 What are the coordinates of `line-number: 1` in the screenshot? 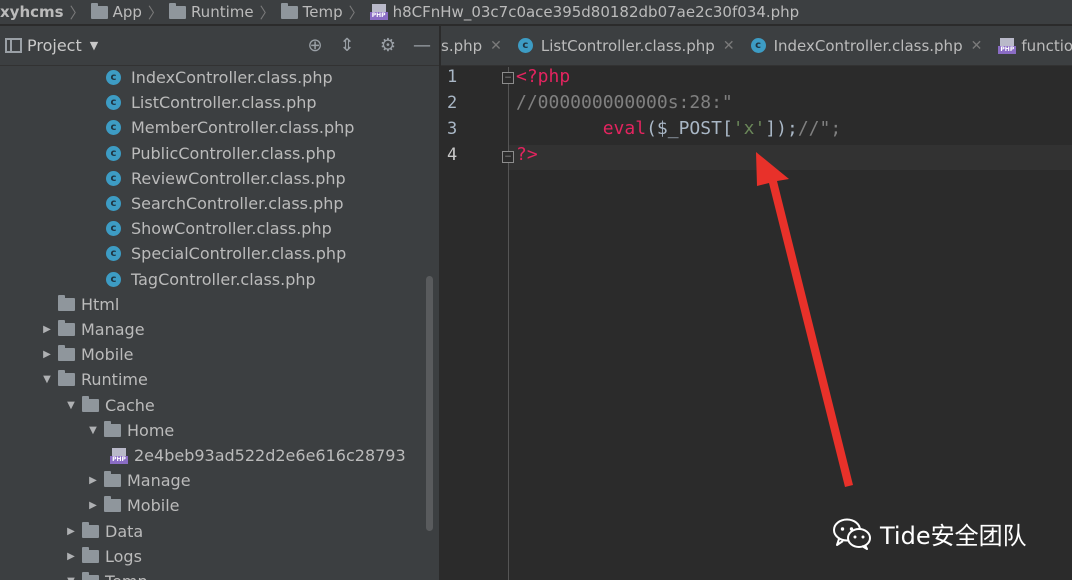 It's located at (452, 77).